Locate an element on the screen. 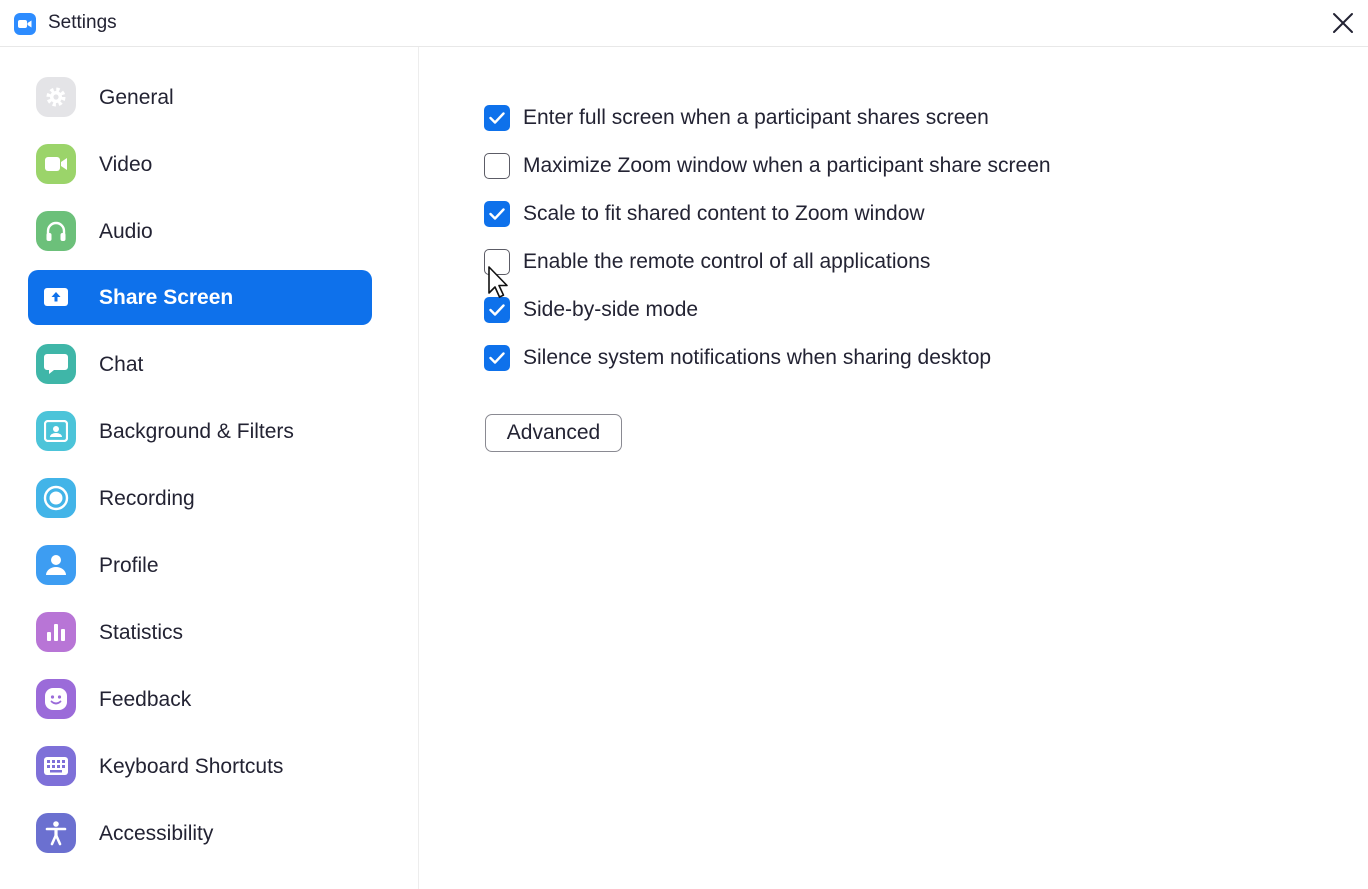 Image resolution: width=1368 pixels, height=889 pixels. video-camera-icon is located at coordinates (56, 164).